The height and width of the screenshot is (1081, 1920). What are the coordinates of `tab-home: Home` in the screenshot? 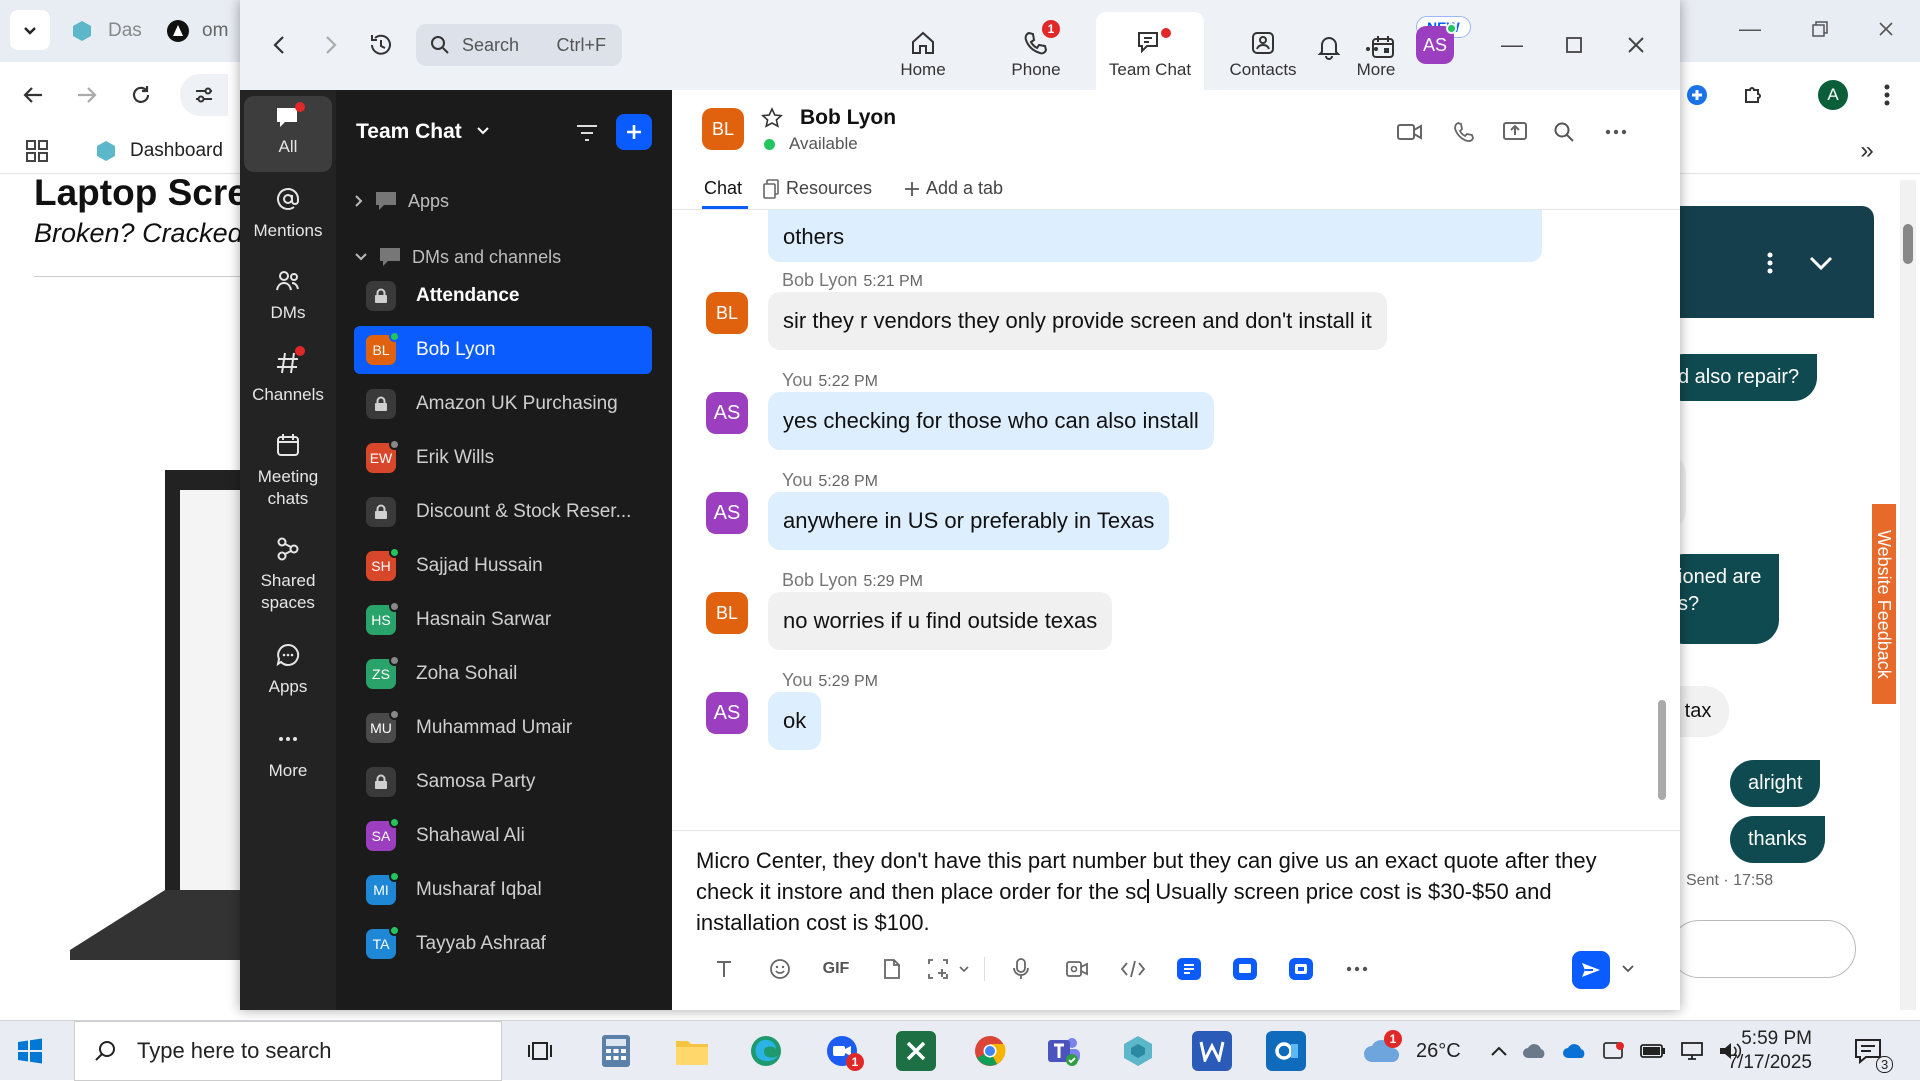 It's located at (923, 51).